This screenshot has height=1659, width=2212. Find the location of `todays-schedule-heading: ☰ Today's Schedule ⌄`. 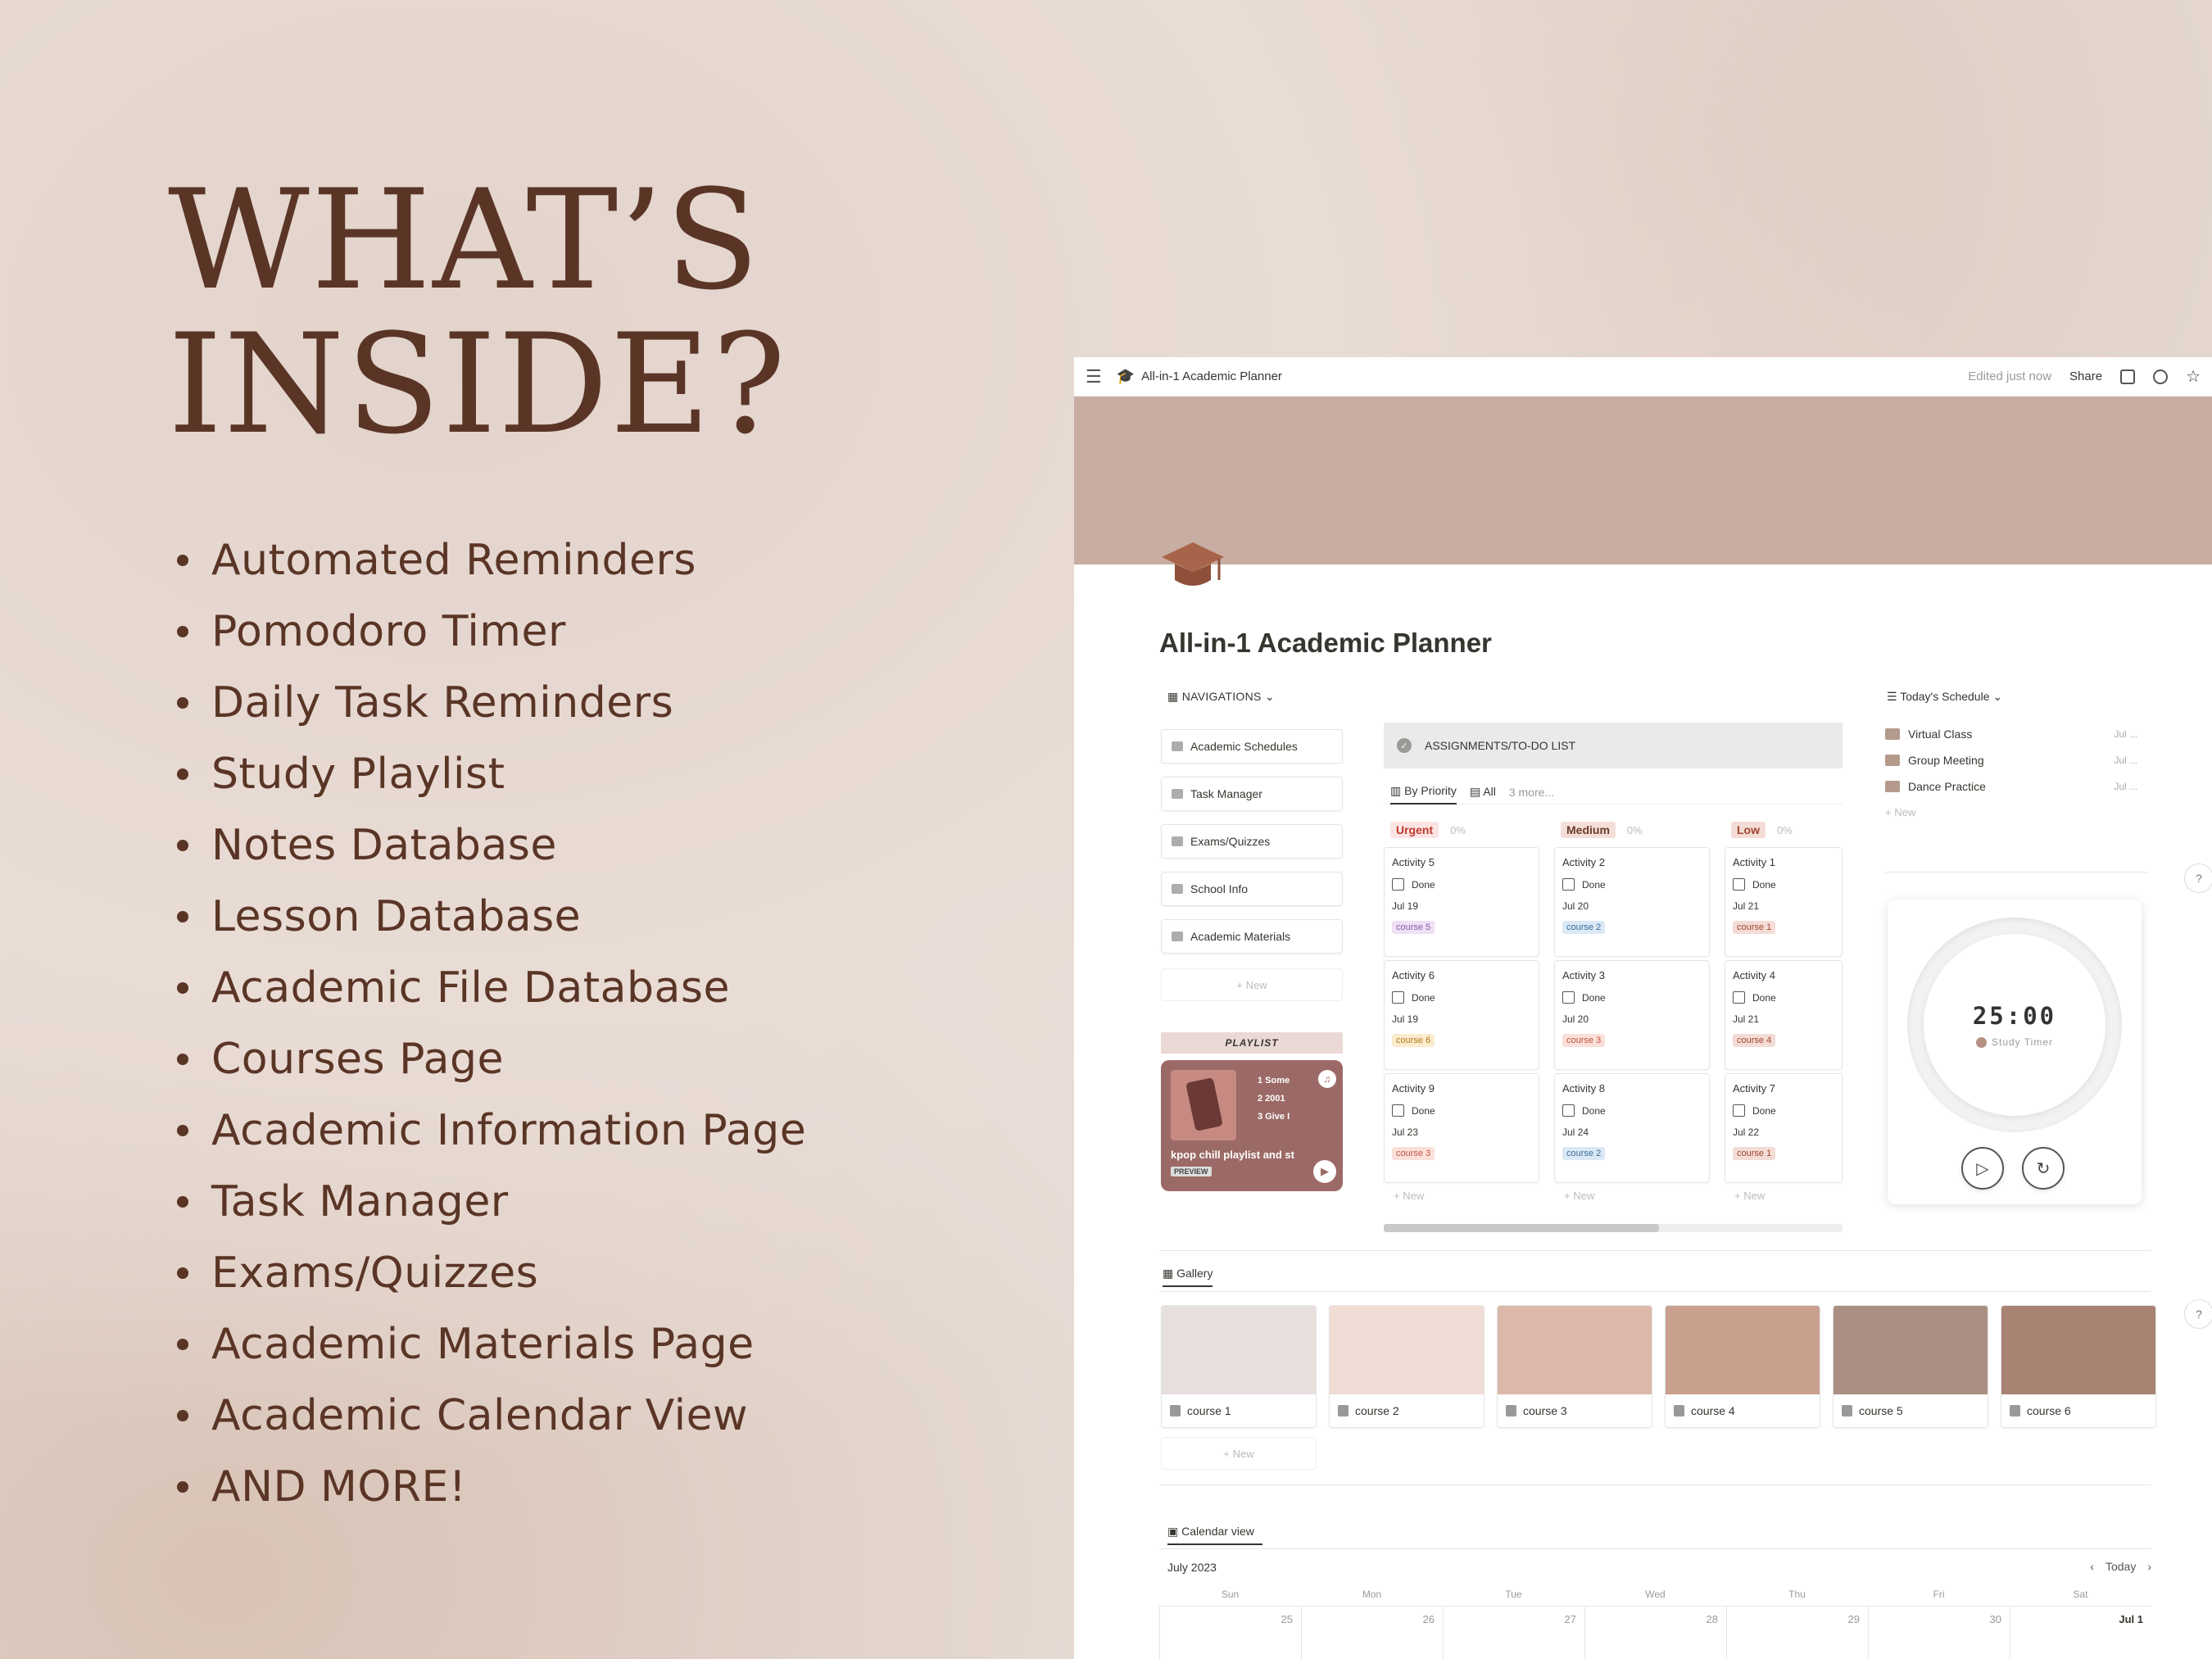

todays-schedule-heading: ☰ Today's Schedule ⌄ is located at coordinates (1944, 697).